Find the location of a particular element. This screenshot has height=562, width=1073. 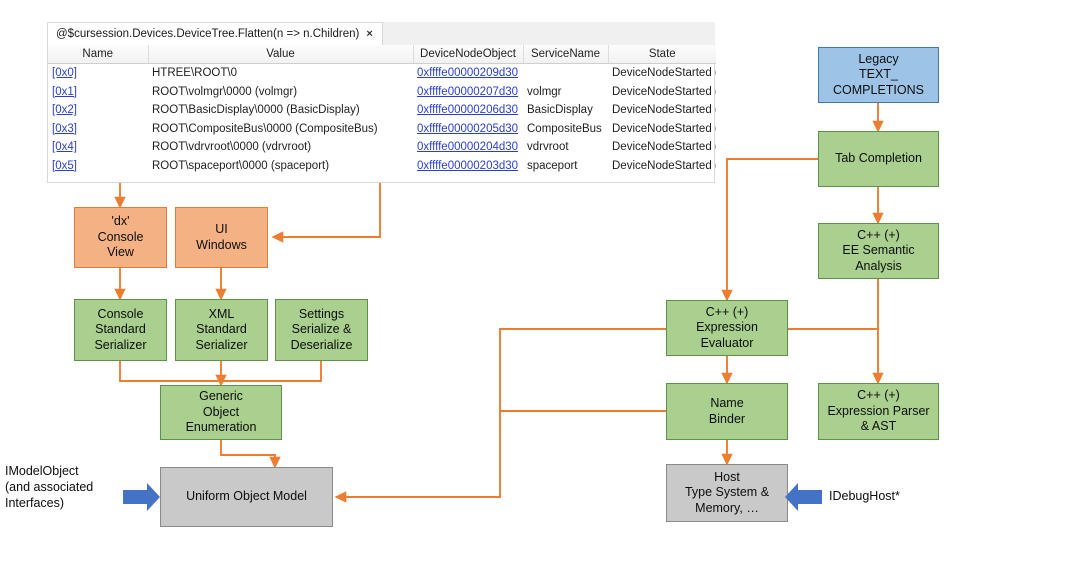

node-expression-parser-ast: C++ (+) Expression Parser & AST is located at coordinates (878, 411).